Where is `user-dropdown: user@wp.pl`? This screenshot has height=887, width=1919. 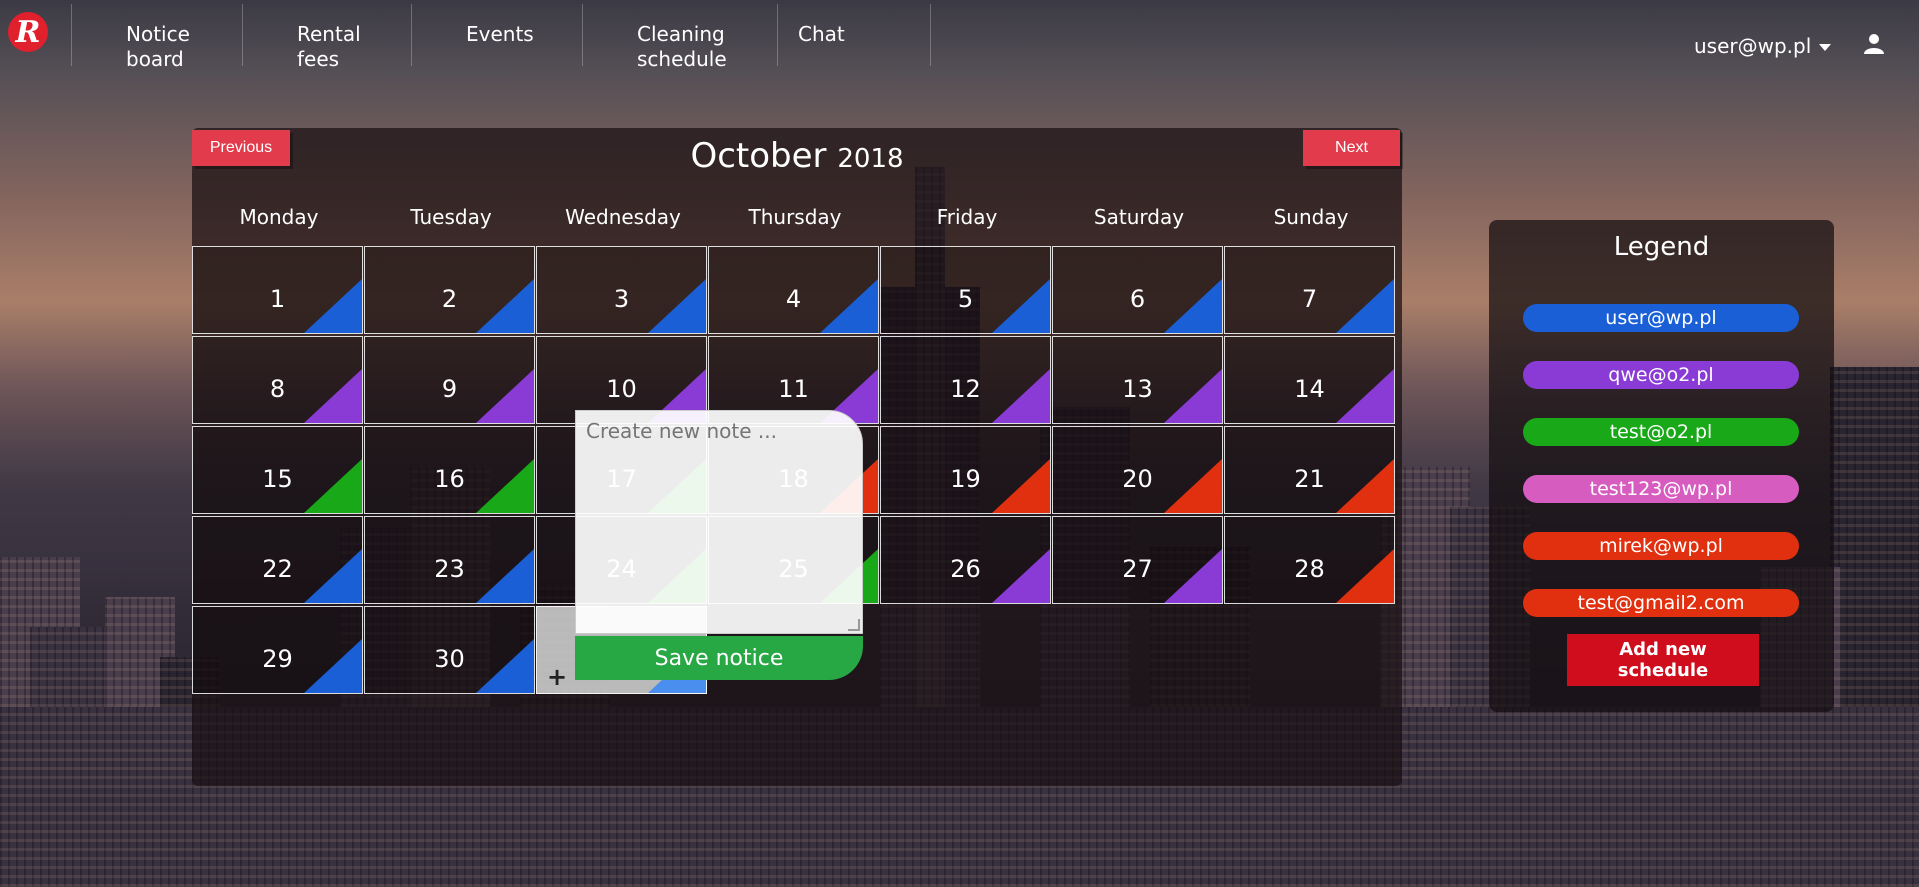
user-dropdown: user@wp.pl is located at coordinates (1763, 46).